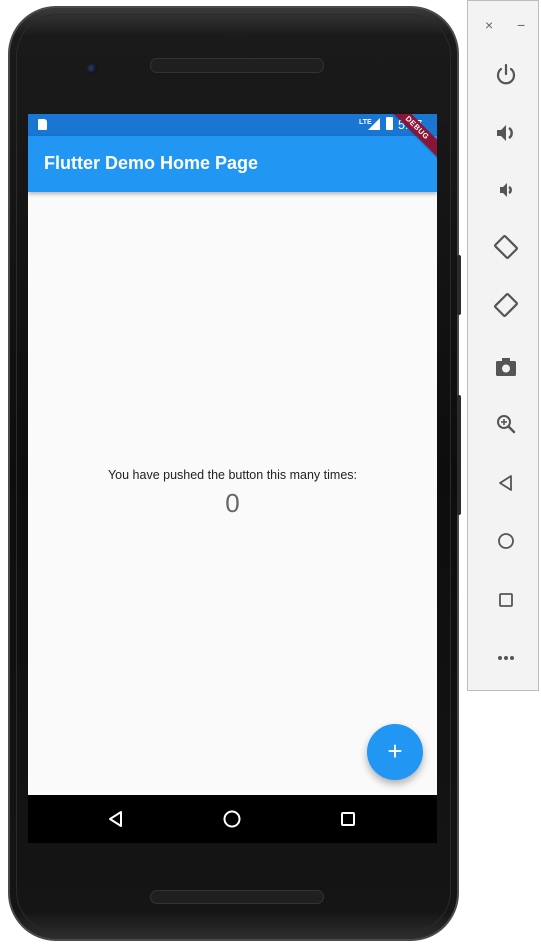  What do you see at coordinates (459, 455) in the screenshot?
I see `side-button` at bounding box center [459, 455].